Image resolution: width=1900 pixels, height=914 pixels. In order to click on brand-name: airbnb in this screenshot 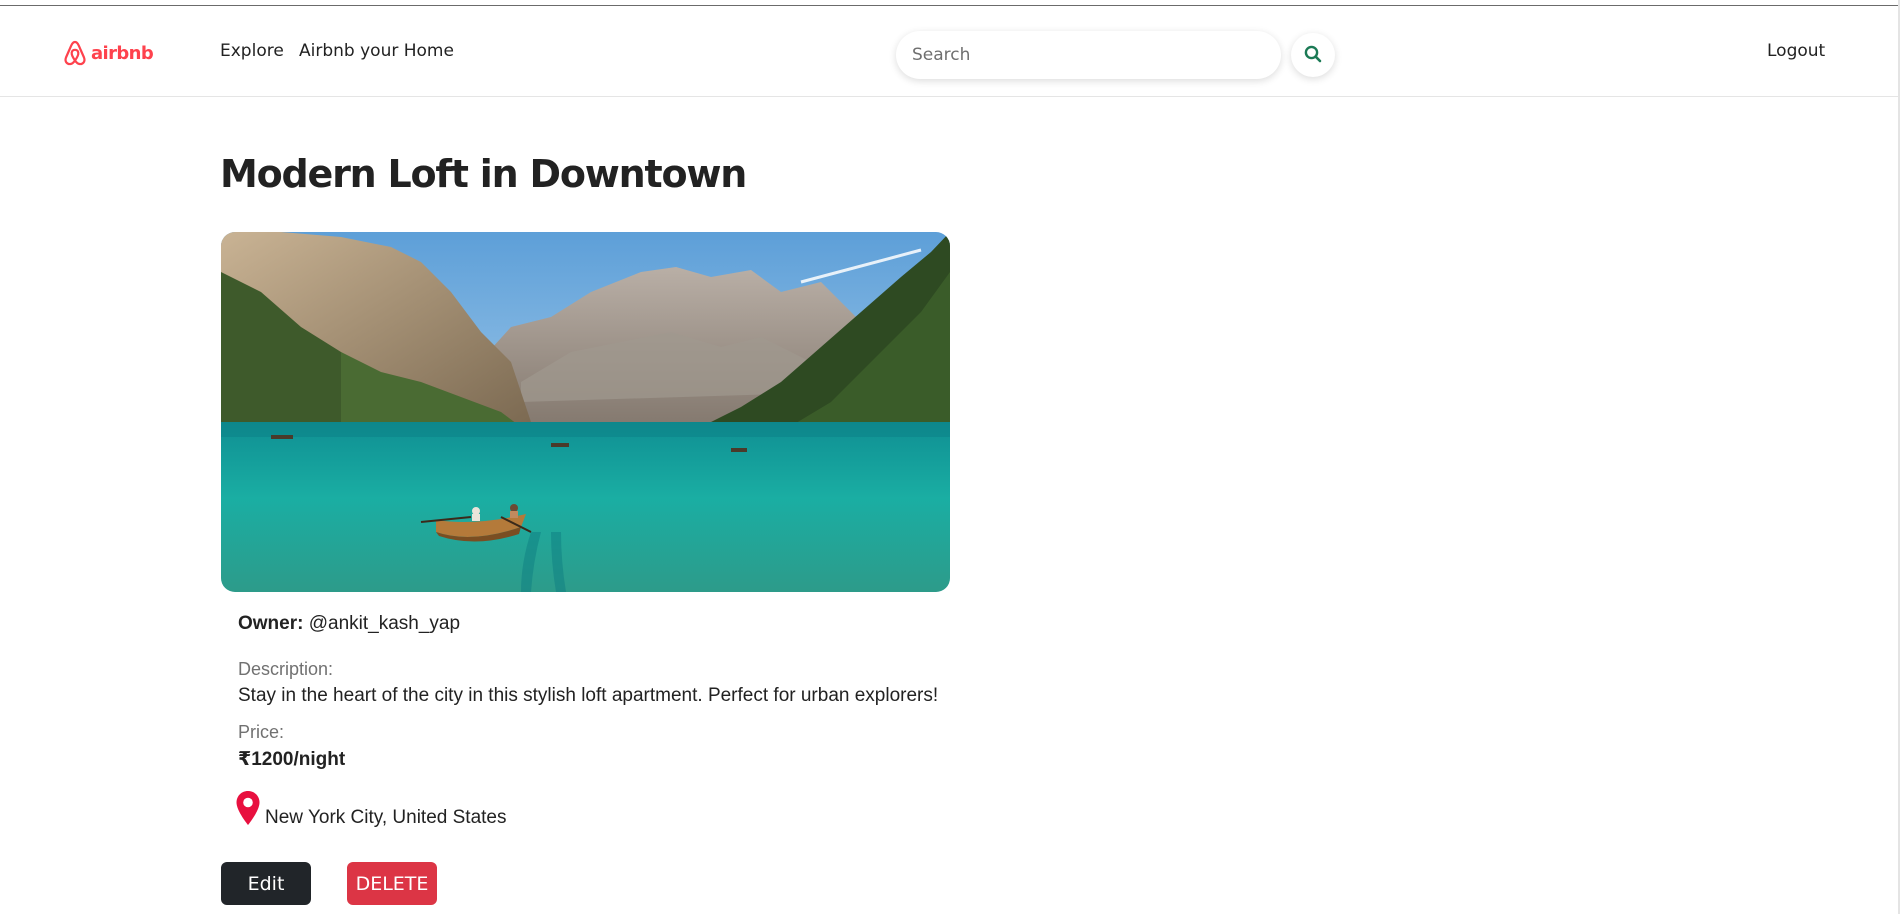, I will do `click(122, 53)`.